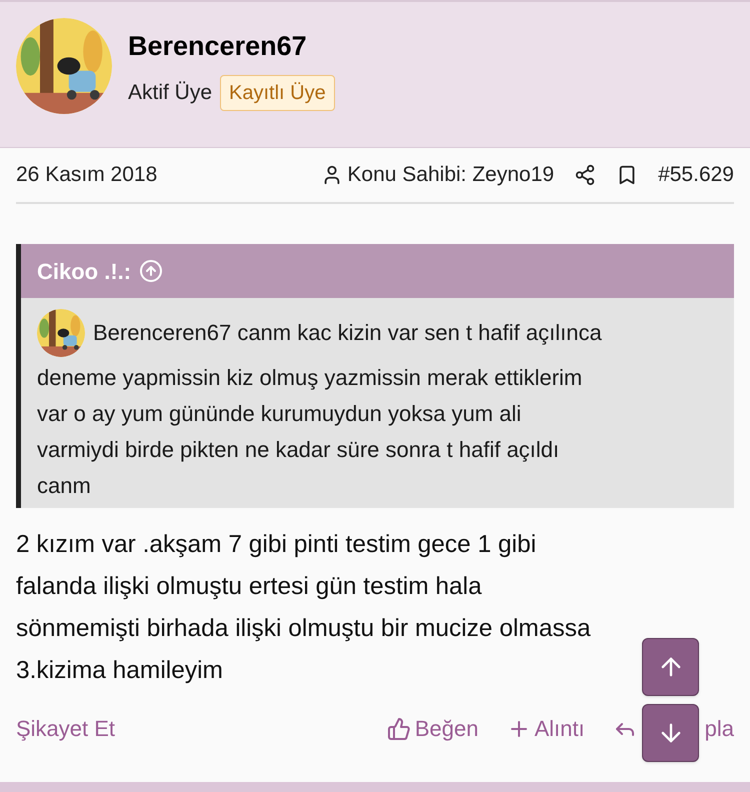  I want to click on like-button: Beğen, so click(432, 728).